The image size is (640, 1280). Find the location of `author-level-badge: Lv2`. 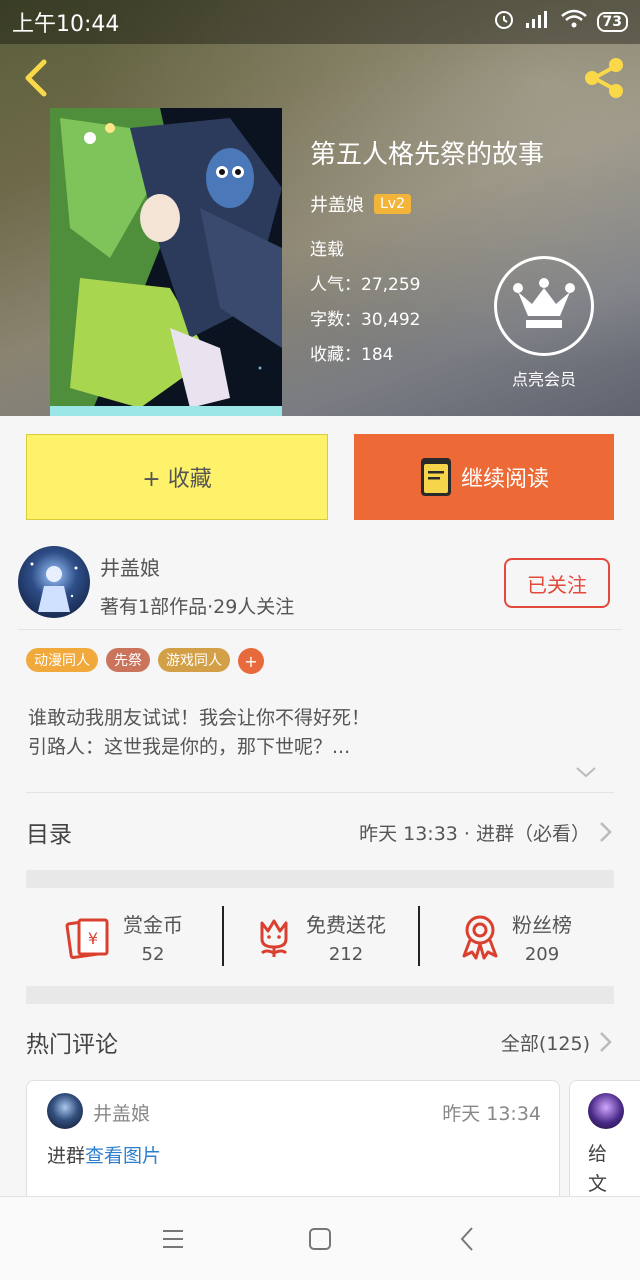

author-level-badge: Lv2 is located at coordinates (392, 204).